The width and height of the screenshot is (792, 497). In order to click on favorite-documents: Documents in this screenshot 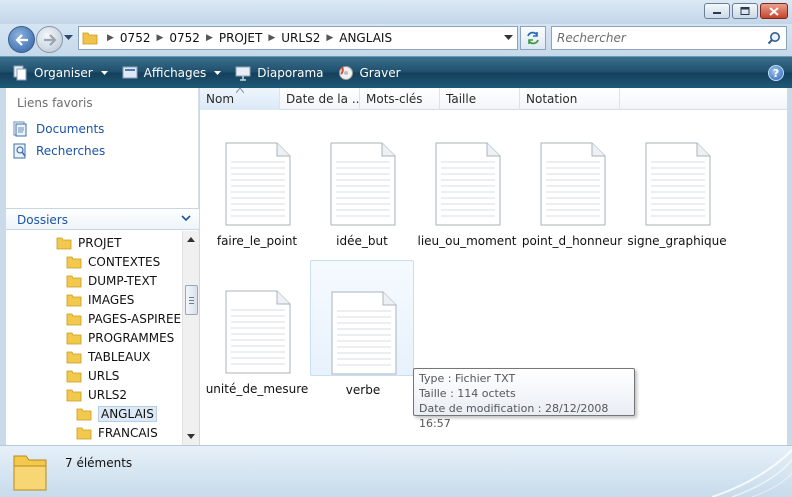, I will do `click(58, 129)`.